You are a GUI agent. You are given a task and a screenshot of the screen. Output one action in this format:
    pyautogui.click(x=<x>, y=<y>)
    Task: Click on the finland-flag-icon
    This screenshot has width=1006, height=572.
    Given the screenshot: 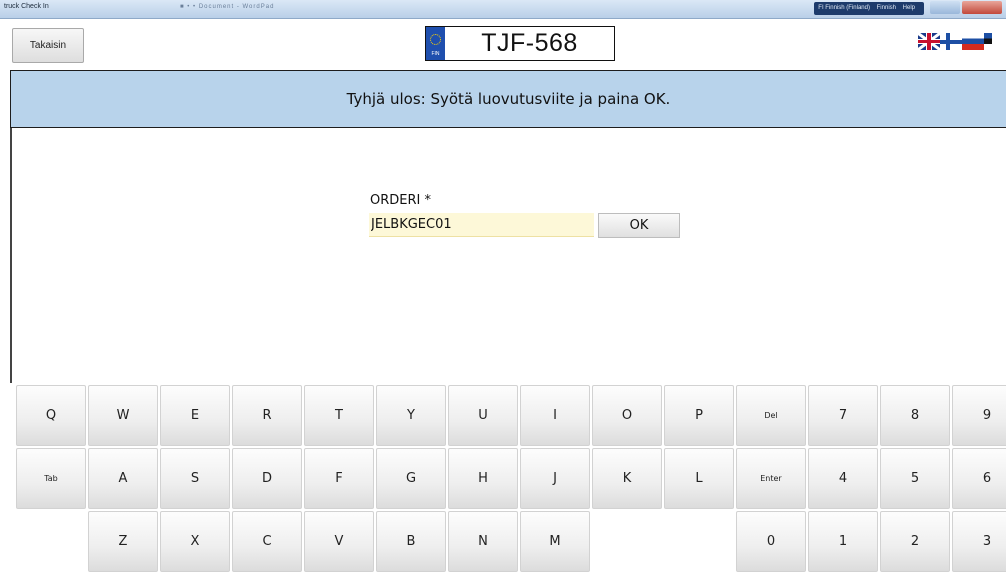 What is the action you would take?
    pyautogui.click(x=951, y=41)
    